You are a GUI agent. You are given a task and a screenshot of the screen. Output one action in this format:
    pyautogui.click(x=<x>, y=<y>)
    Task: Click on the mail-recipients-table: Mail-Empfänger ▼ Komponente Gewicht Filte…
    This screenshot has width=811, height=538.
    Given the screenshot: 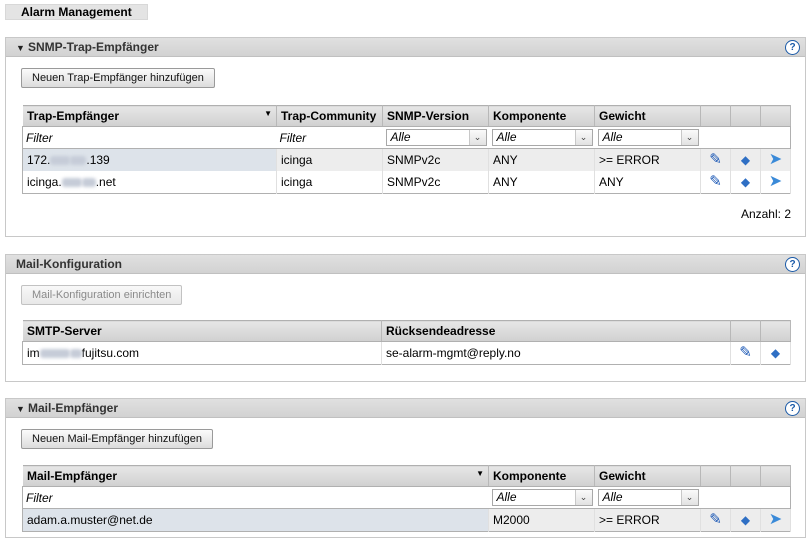 What is the action you would take?
    pyautogui.click(x=406, y=498)
    